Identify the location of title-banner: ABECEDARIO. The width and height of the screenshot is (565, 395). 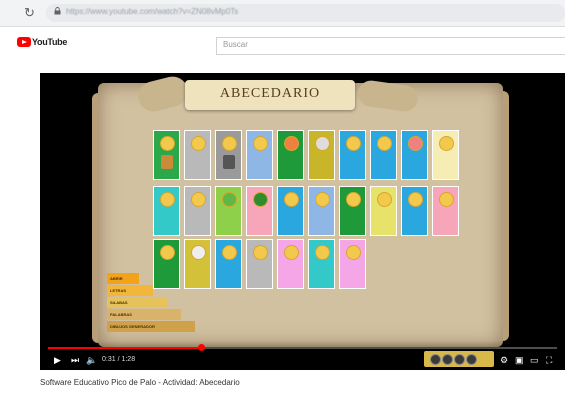
(270, 95).